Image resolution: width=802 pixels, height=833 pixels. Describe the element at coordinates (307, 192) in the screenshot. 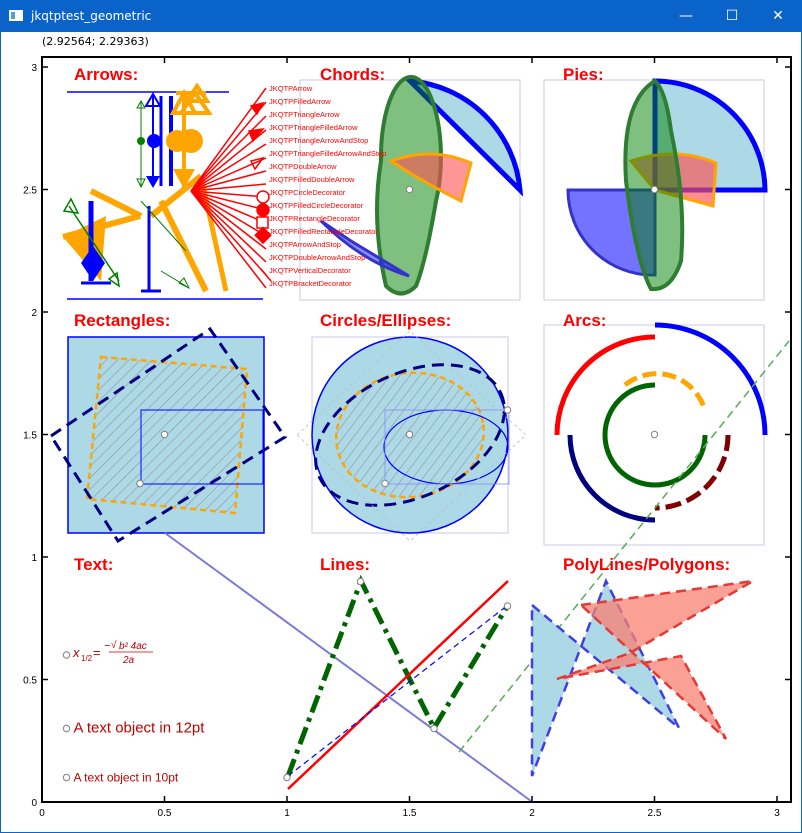

I see `arrow-type-label: JKQTPCircleDecorator` at that location.